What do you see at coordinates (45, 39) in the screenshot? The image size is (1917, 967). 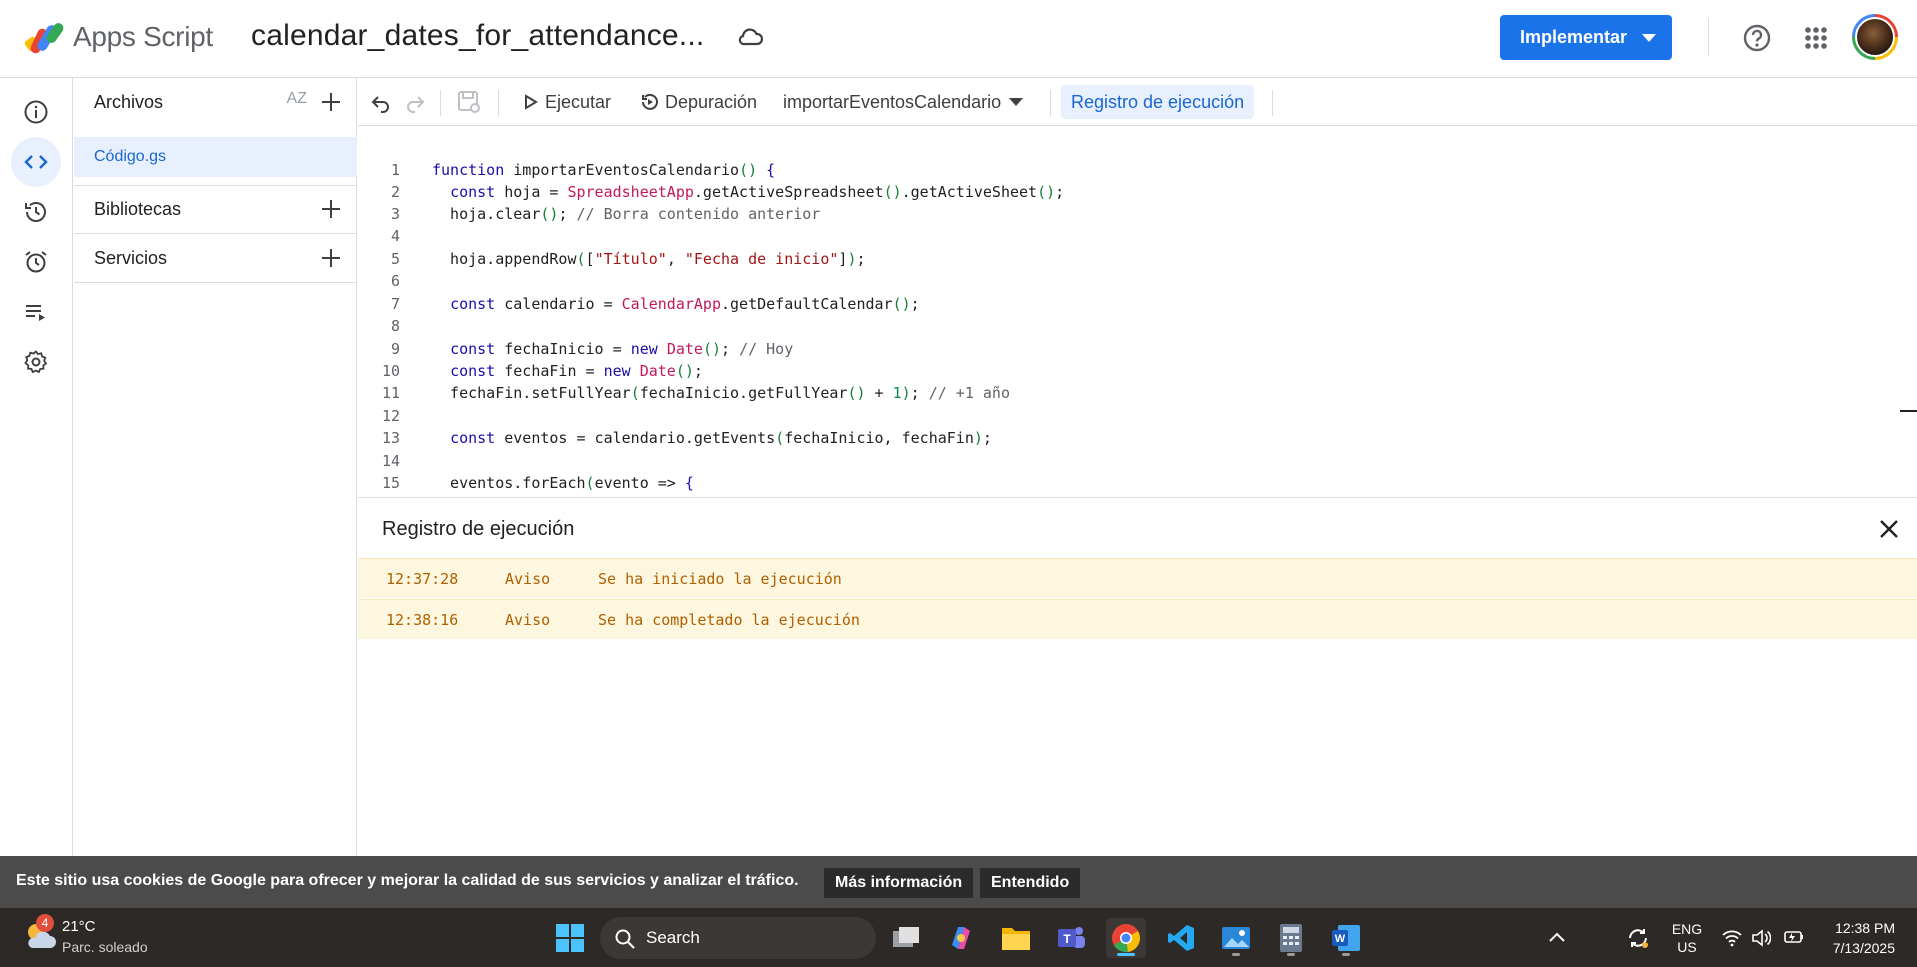 I see `apps-script-logo` at bounding box center [45, 39].